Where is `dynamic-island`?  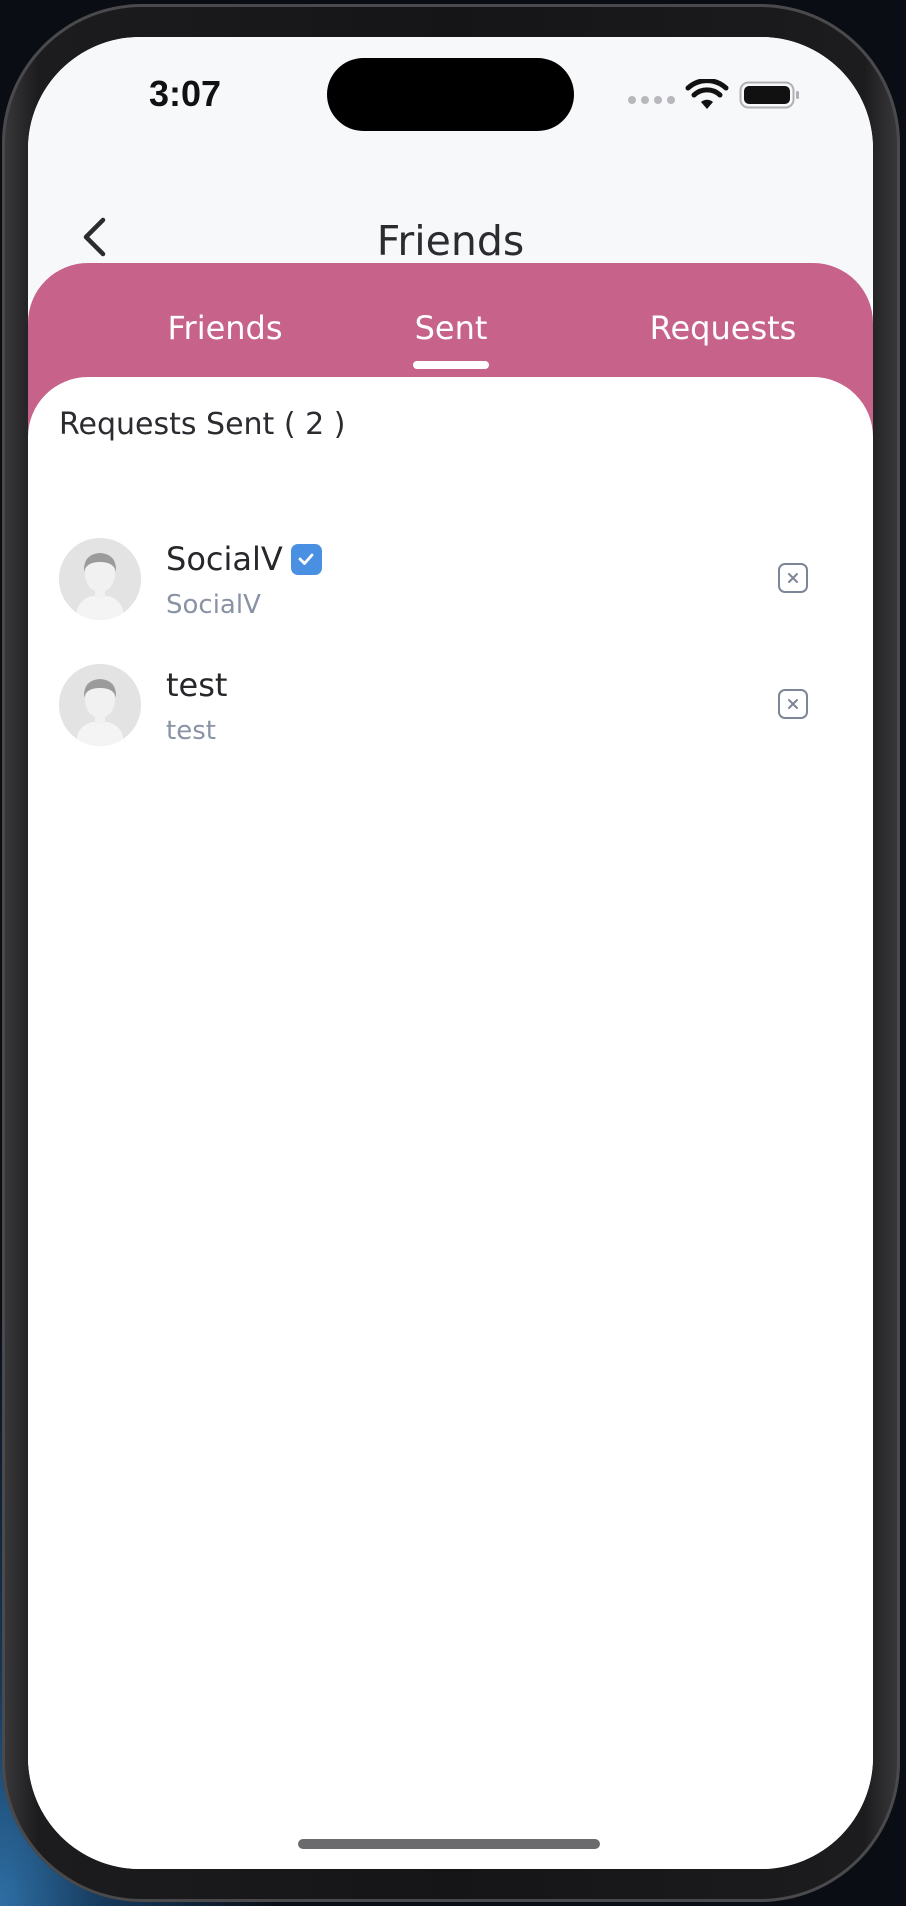
dynamic-island is located at coordinates (450, 94).